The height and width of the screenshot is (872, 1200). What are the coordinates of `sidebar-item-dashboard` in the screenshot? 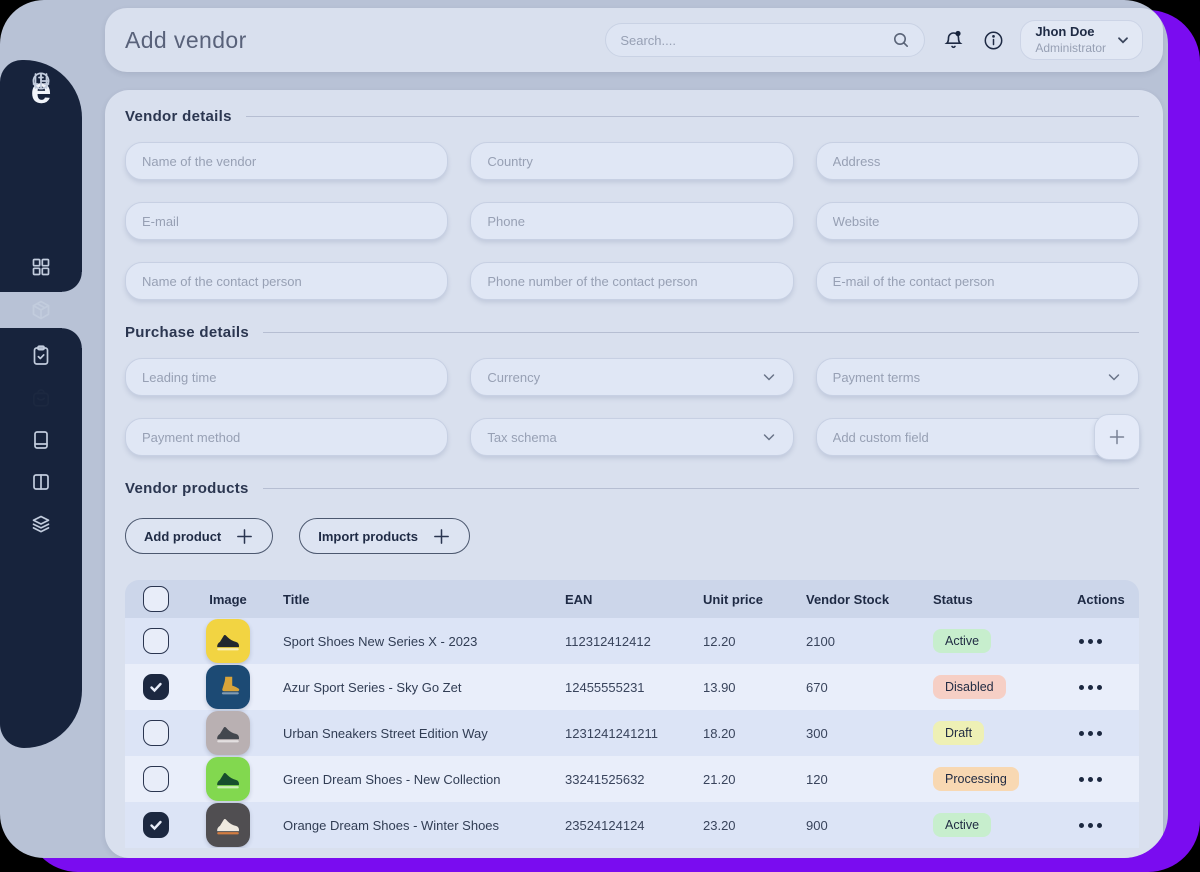 It's located at (41, 267).